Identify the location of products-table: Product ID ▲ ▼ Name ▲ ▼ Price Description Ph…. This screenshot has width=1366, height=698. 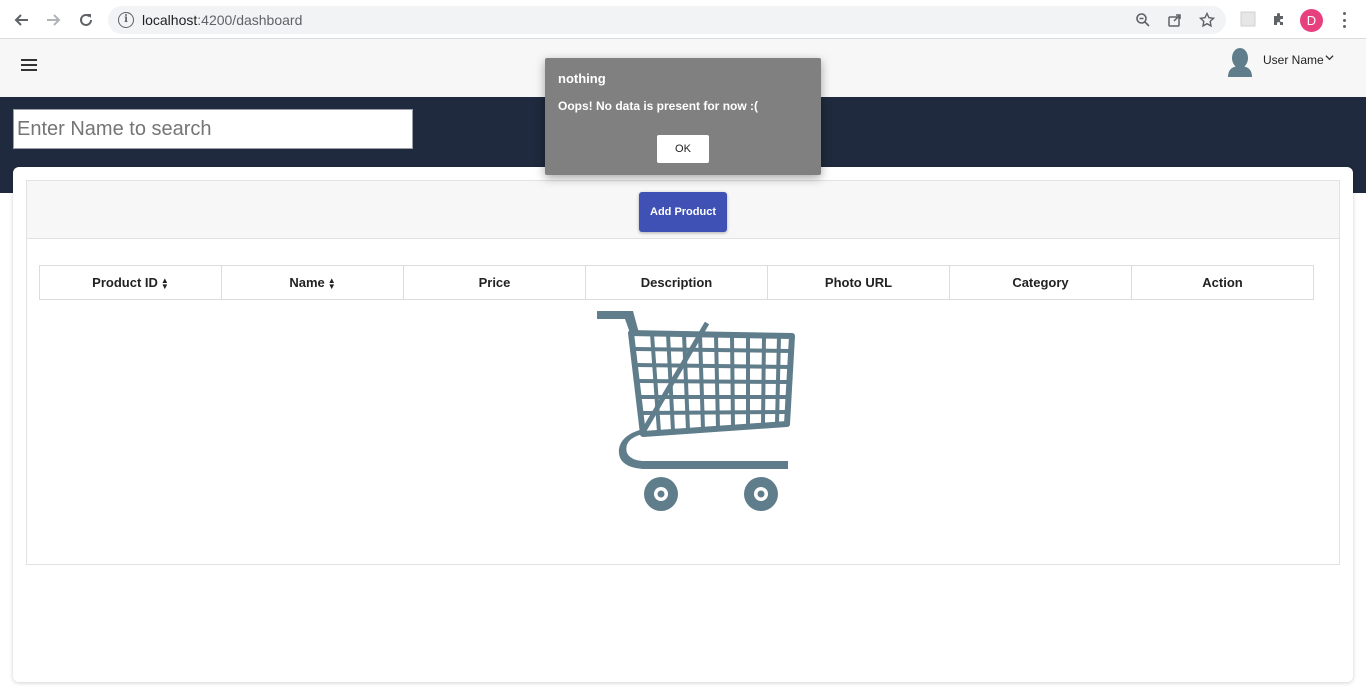
(676, 282).